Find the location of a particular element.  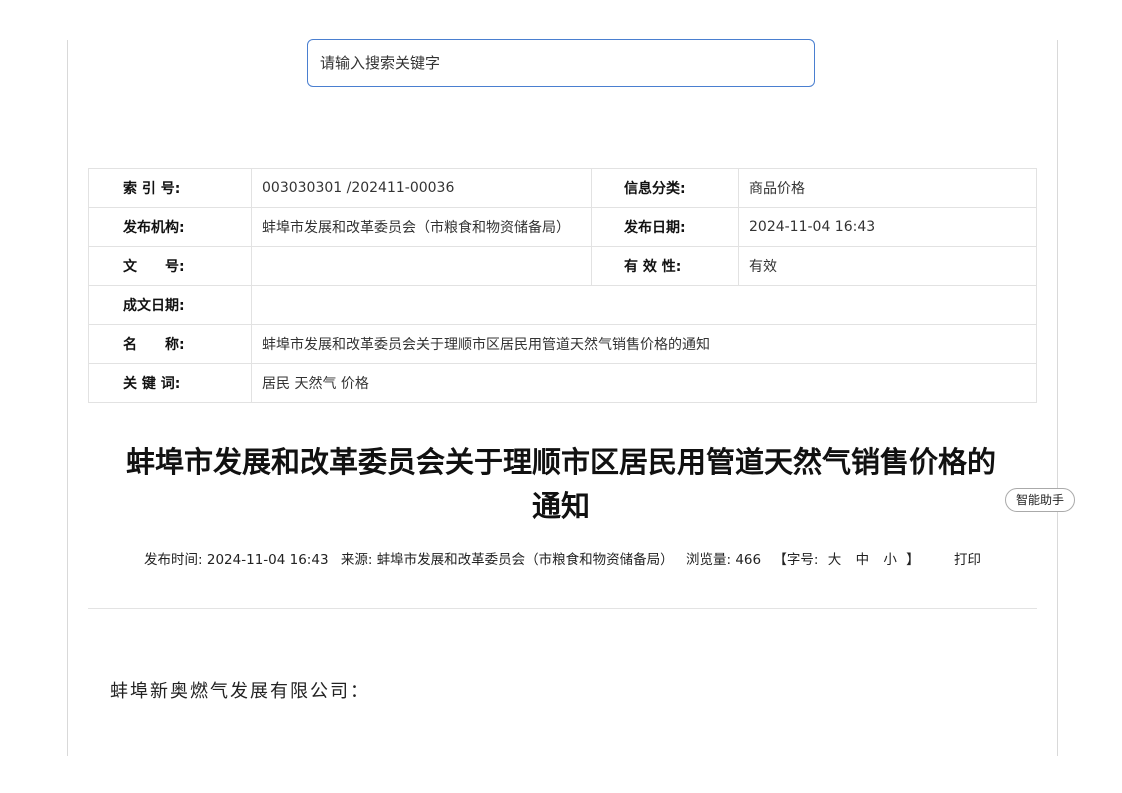

article-title: 蚌埠市发展和改革委员会关于理顺市区居民用管道天然气销售价格的 通知 is located at coordinates (561, 484).